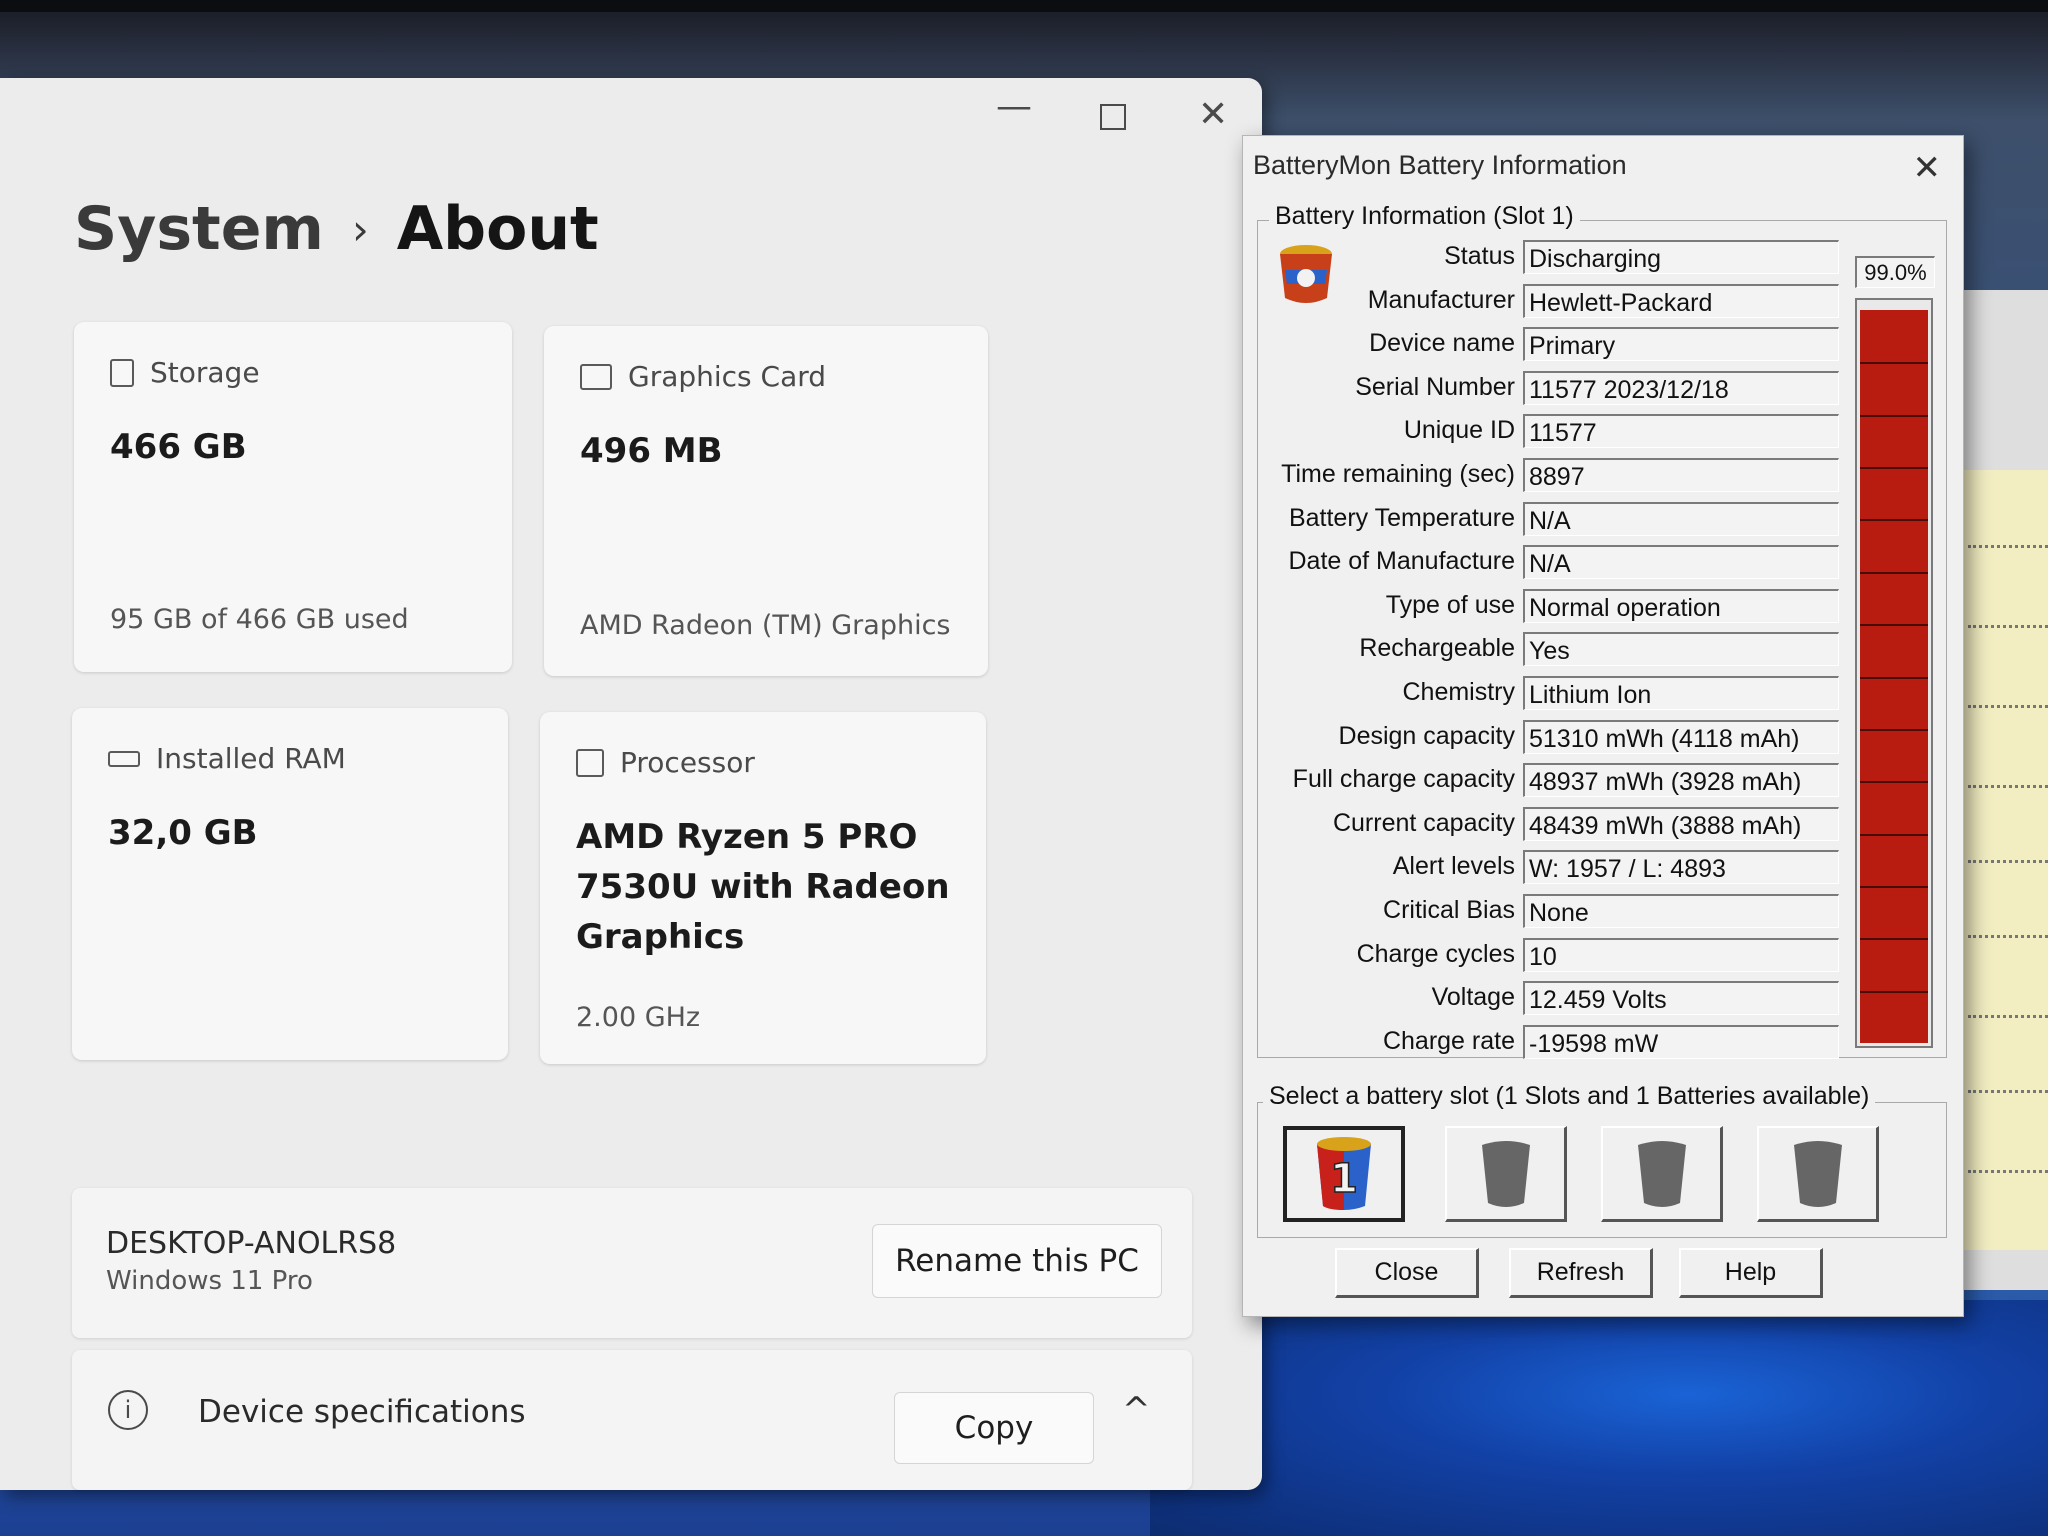 The height and width of the screenshot is (1536, 2048). What do you see at coordinates (362, 1412) in the screenshot?
I see `device-specifications-label: Device specifications` at bounding box center [362, 1412].